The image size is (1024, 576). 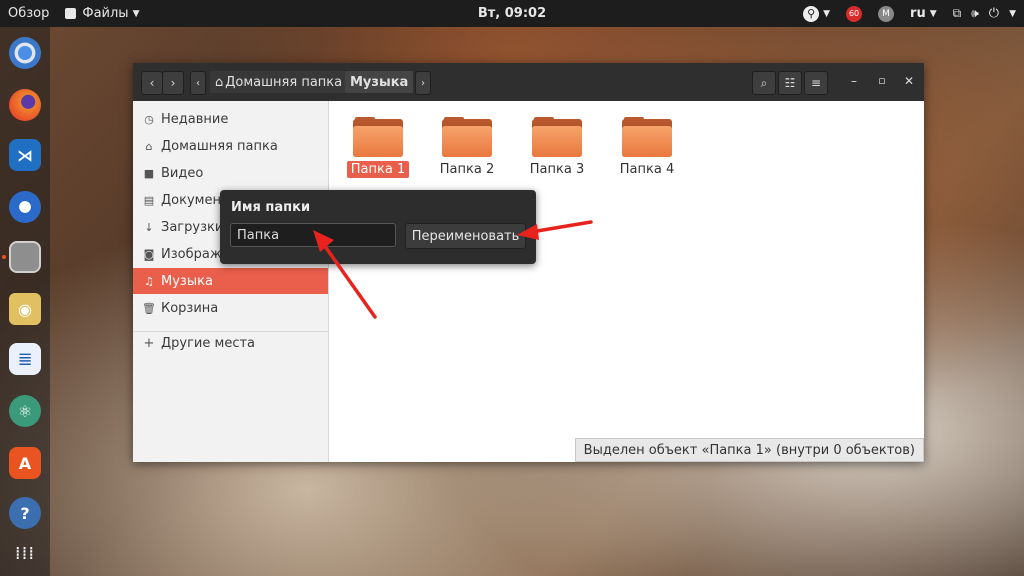 What do you see at coordinates (271, 207) in the screenshot?
I see `rename-title: Имя папки` at bounding box center [271, 207].